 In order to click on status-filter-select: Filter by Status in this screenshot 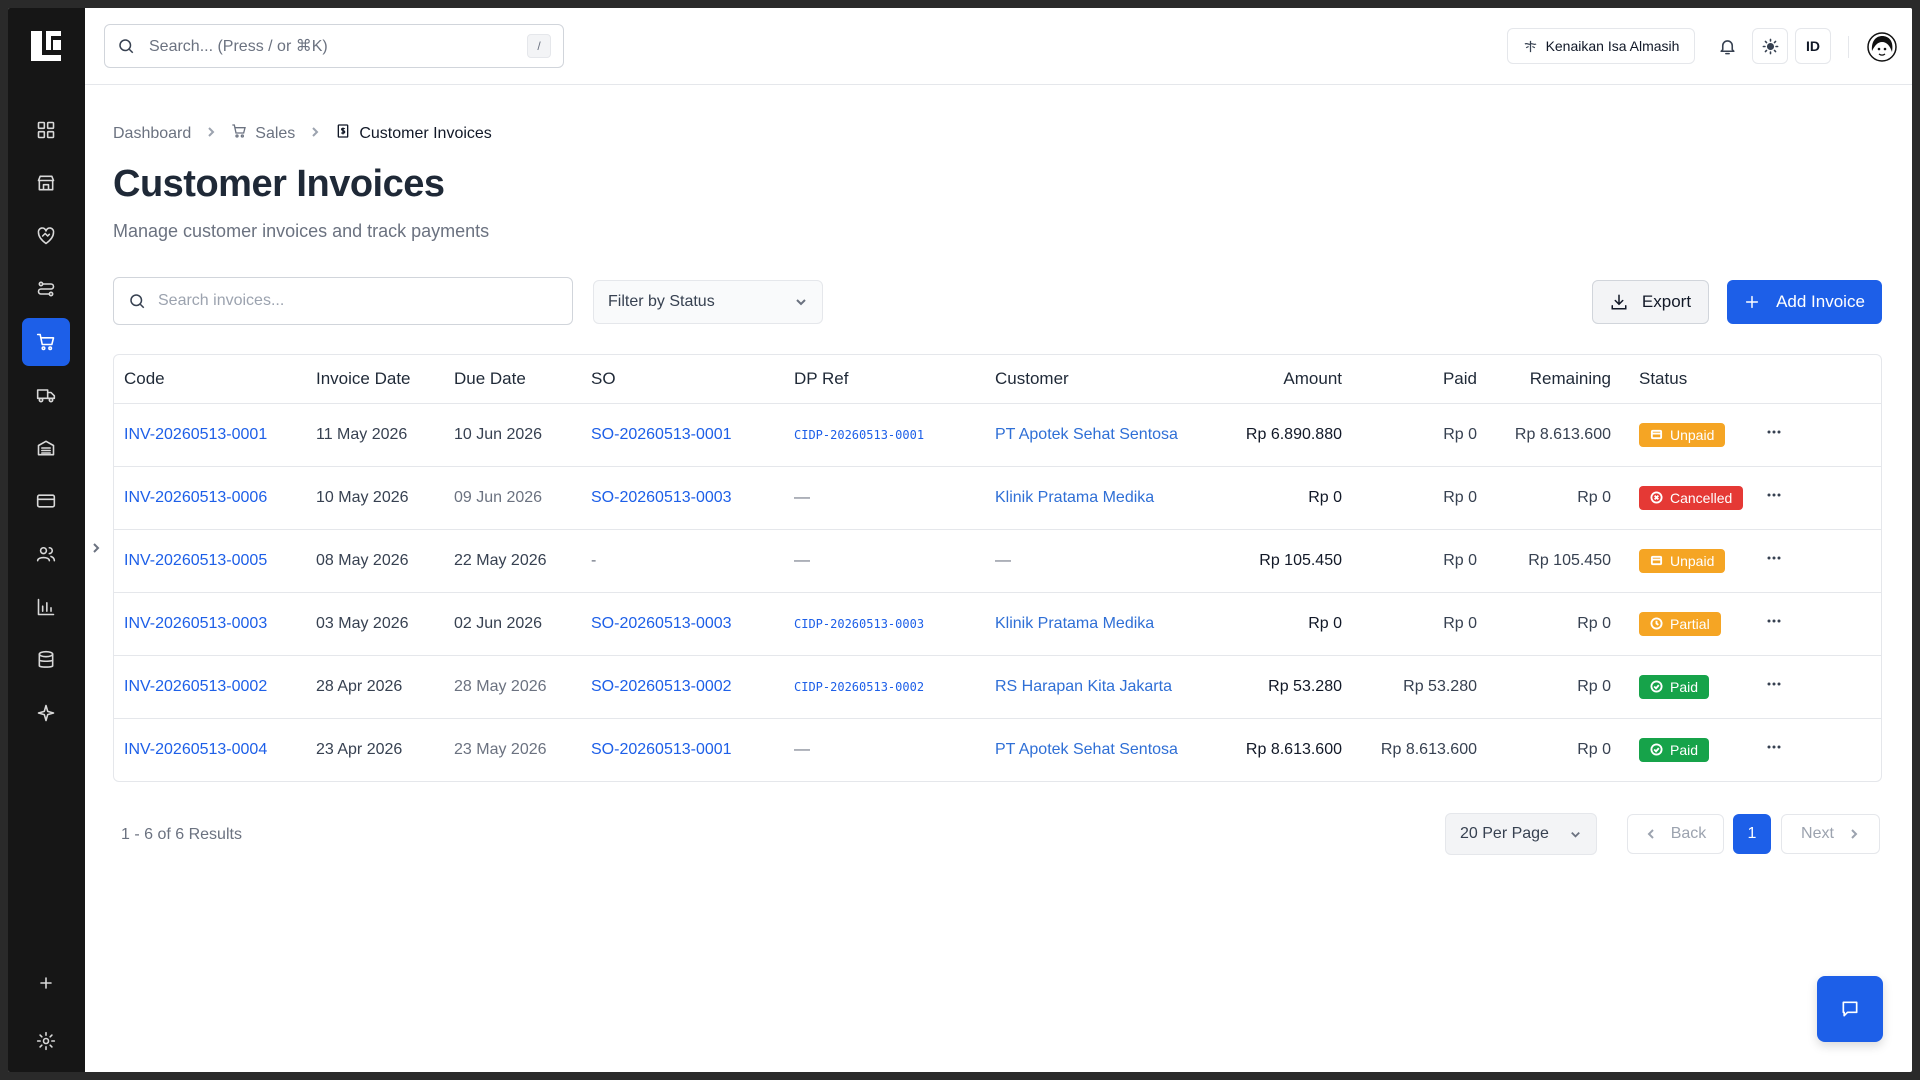, I will do `click(708, 302)`.